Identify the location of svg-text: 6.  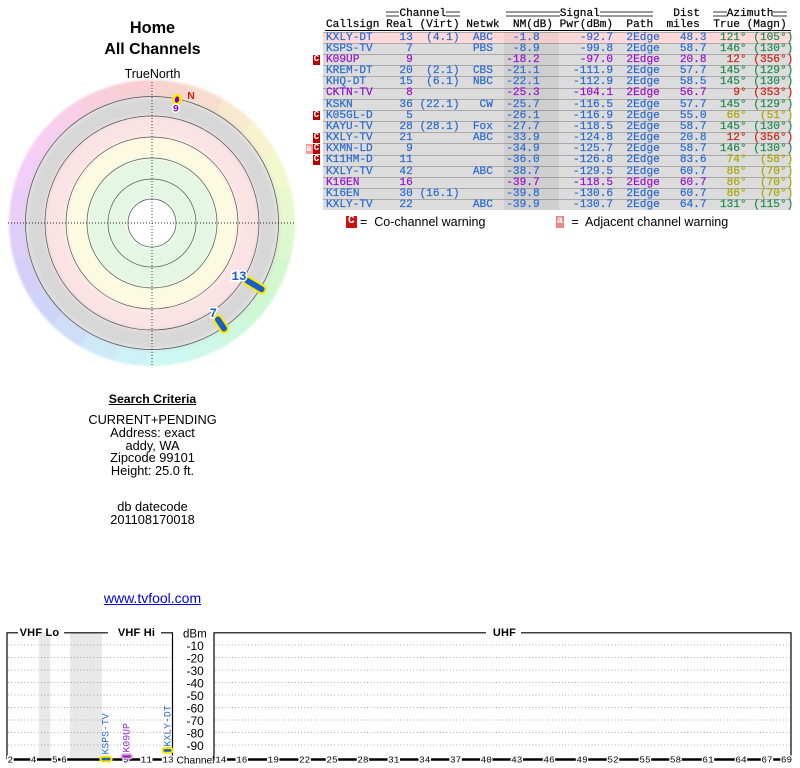
(64, 760).